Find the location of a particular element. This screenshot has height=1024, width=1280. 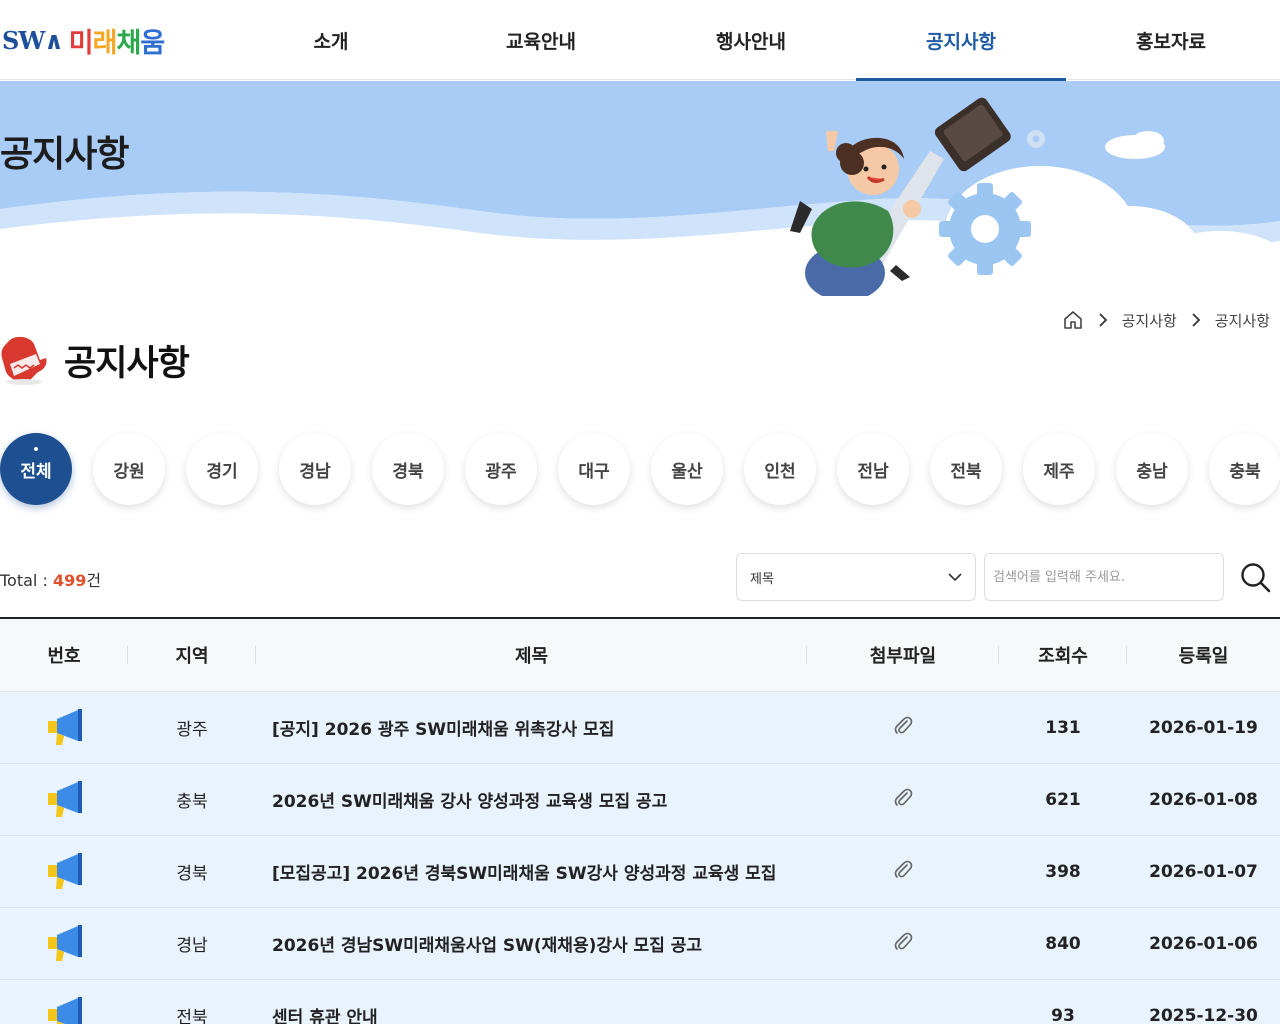

nav-education: 교육안내 is located at coordinates (541, 40).